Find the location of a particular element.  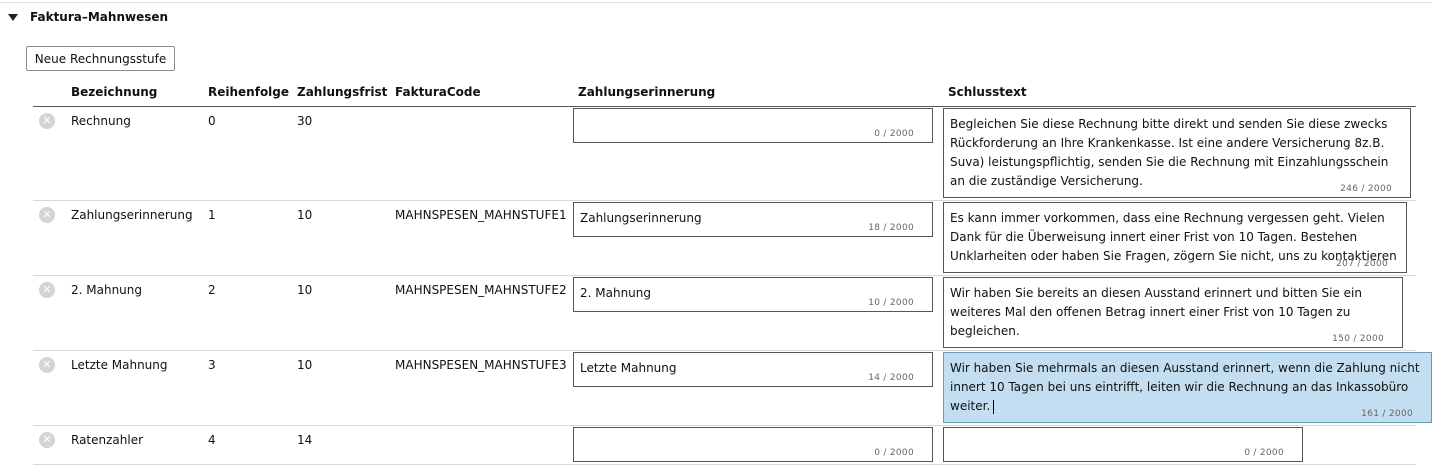

row-bezeichnung: Ratenzahler is located at coordinates (107, 440).